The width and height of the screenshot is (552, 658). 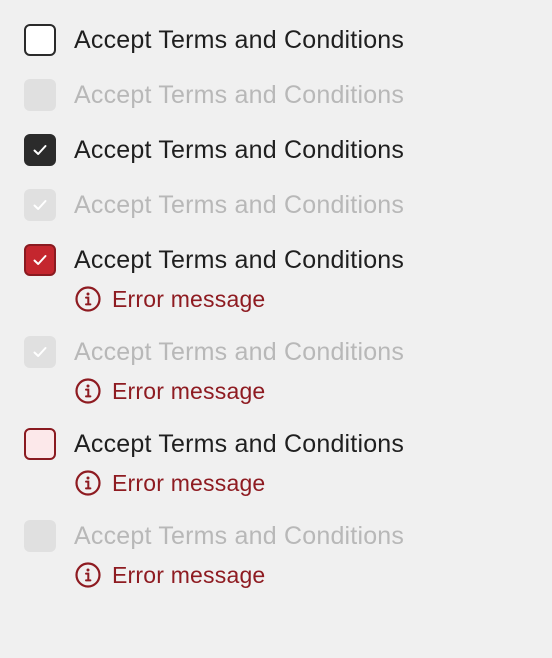 I want to click on checkbox-error-checked, so click(x=40, y=260).